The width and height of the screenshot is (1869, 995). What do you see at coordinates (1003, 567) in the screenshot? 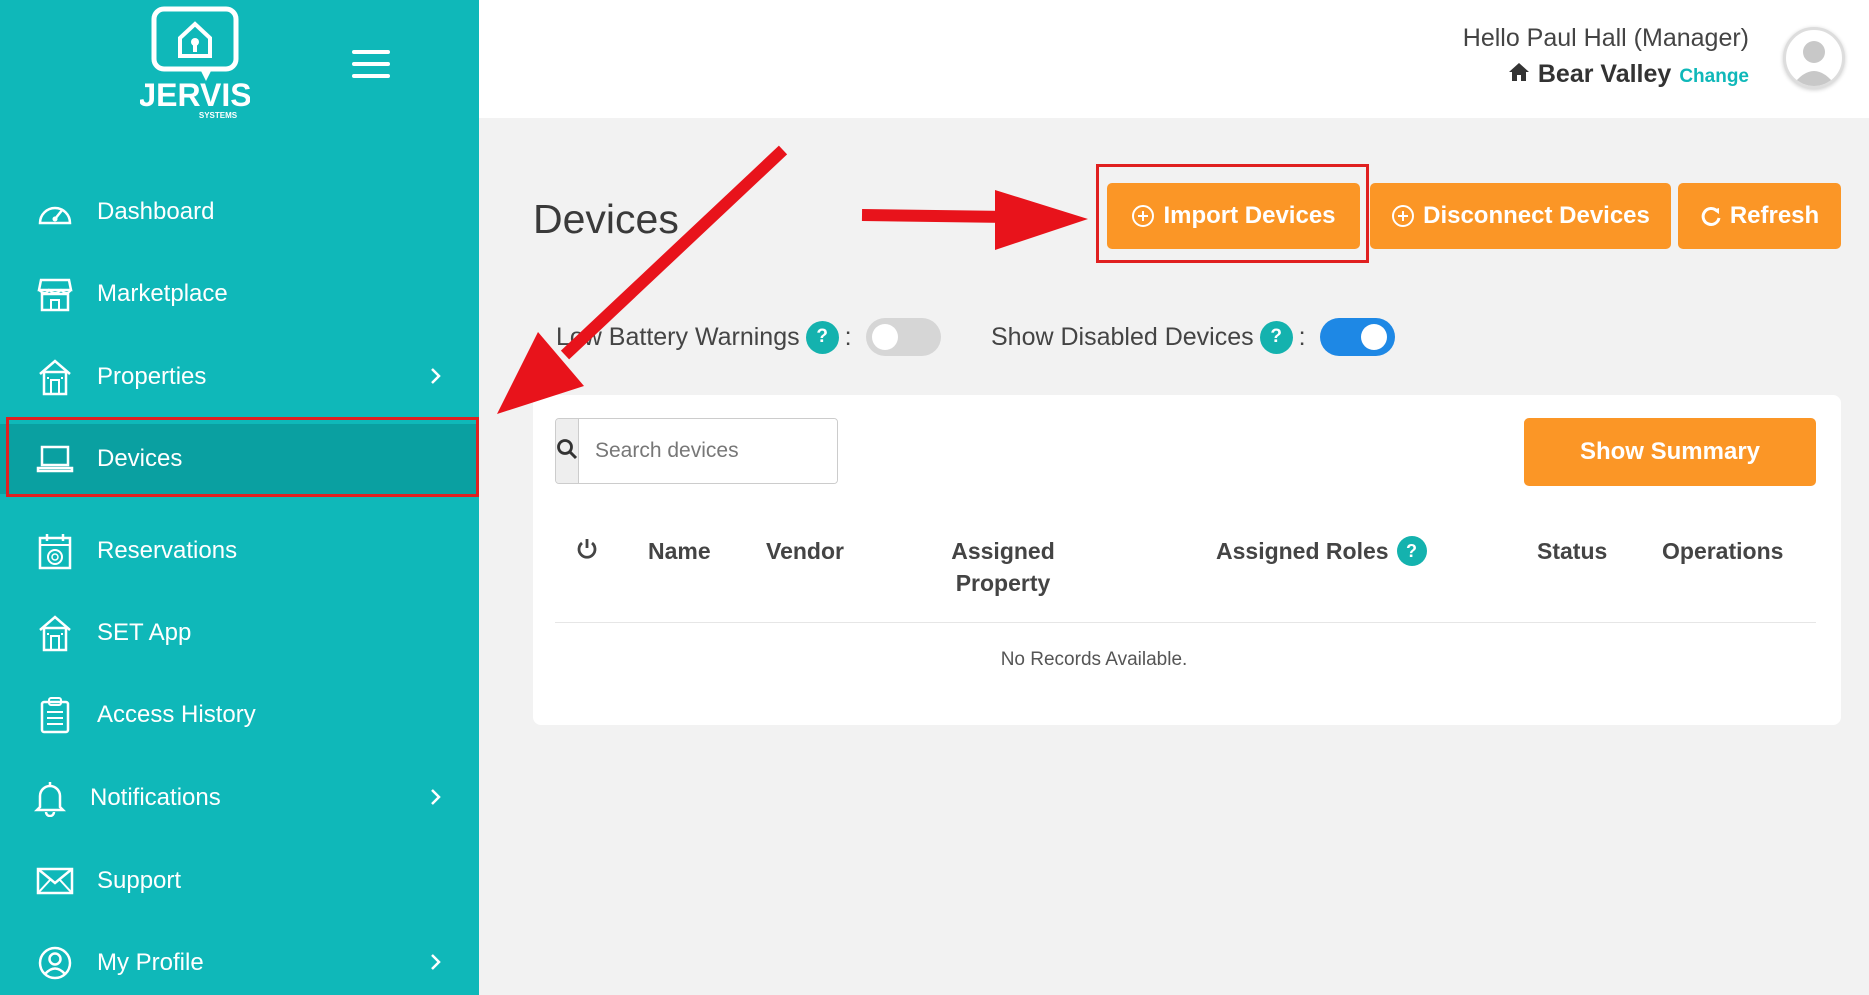
I see `column-header-assigned-property: Assigned Property` at bounding box center [1003, 567].